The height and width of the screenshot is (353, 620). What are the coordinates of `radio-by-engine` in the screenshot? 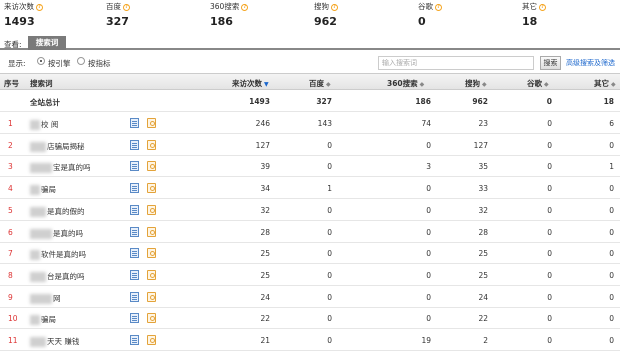 It's located at (41, 61).